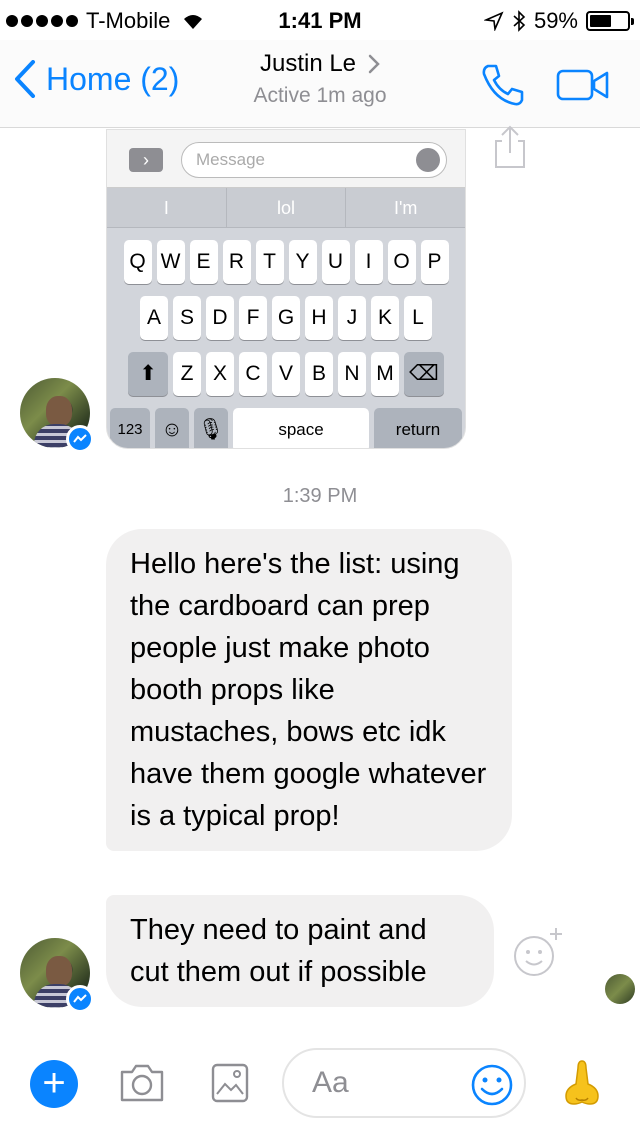 This screenshot has height=1136, width=640. What do you see at coordinates (335, 262) in the screenshot?
I see `keyboard-key: U` at bounding box center [335, 262].